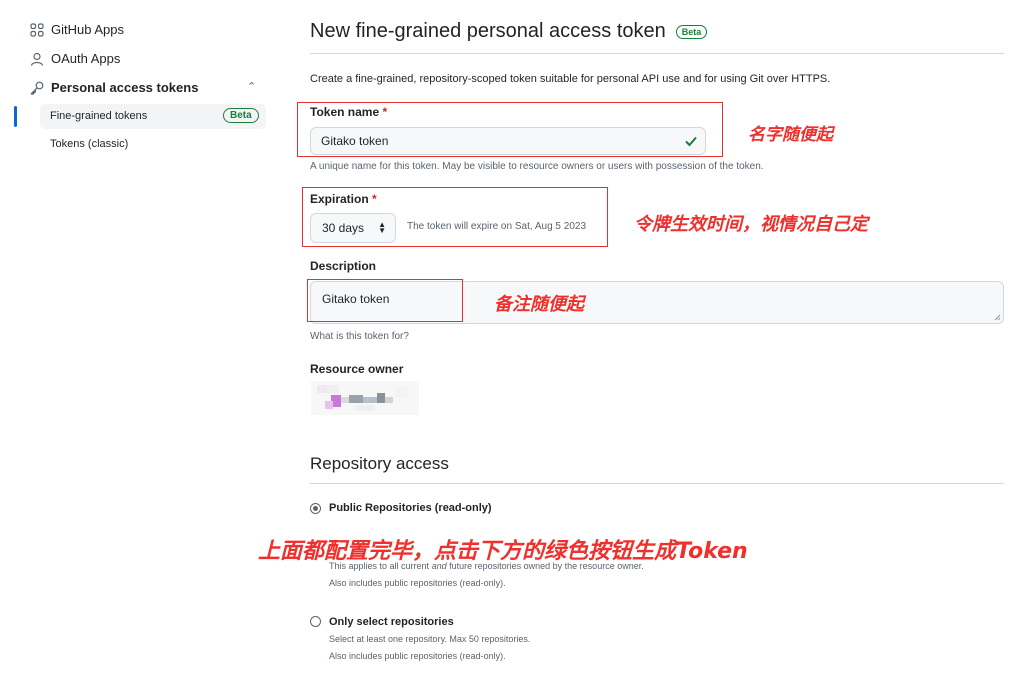 This screenshot has width=1024, height=678. What do you see at coordinates (343, 266) in the screenshot?
I see `description-label: Description` at bounding box center [343, 266].